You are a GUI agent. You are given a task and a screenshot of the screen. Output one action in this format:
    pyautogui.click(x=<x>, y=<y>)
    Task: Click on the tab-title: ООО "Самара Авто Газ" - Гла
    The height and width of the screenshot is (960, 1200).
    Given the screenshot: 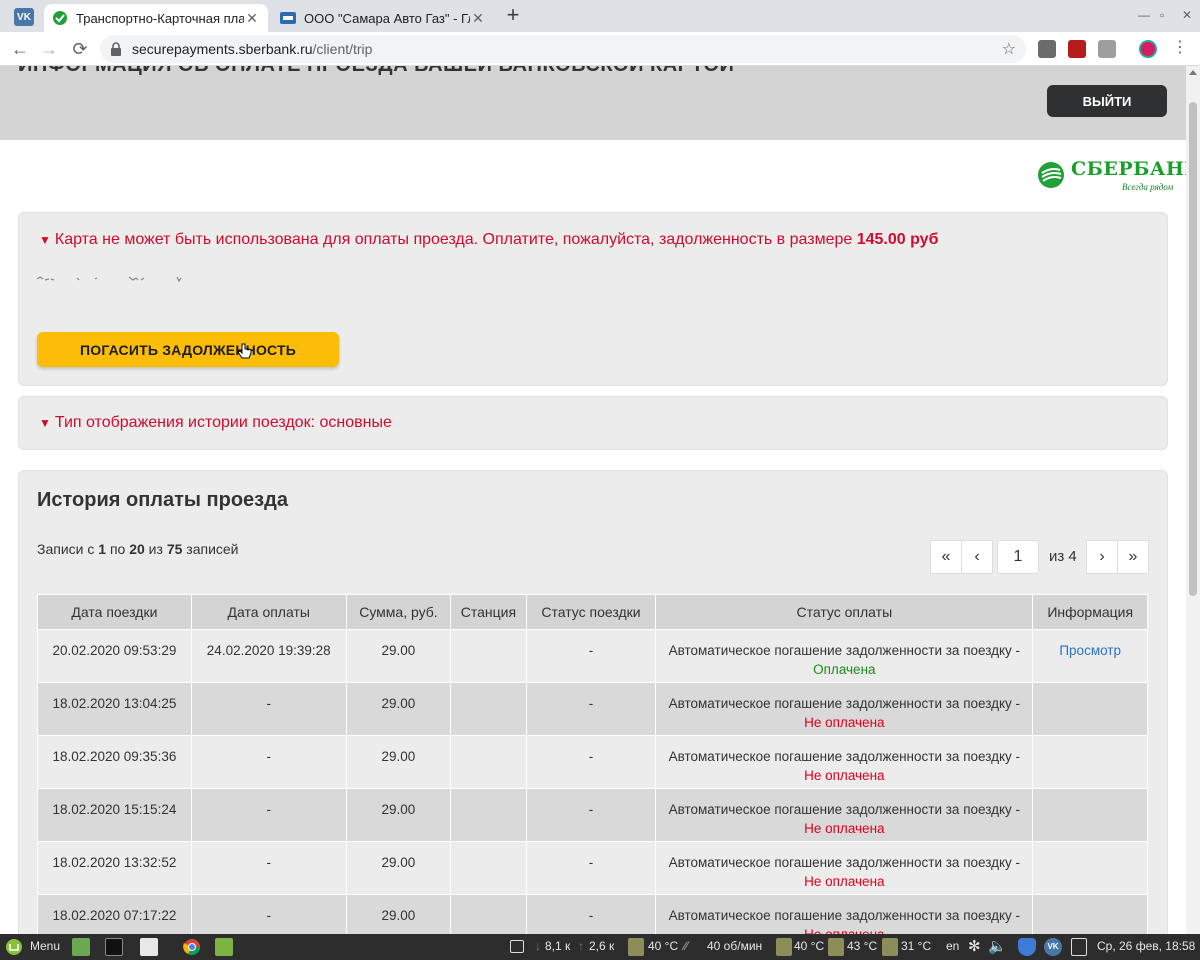 What is the action you would take?
    pyautogui.click(x=387, y=18)
    